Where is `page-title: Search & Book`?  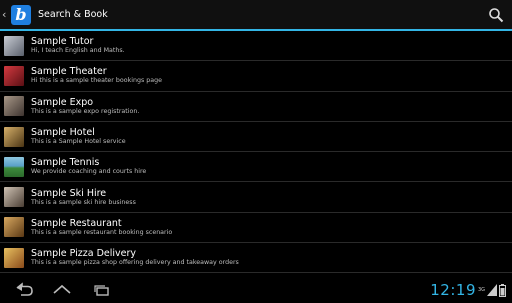 page-title: Search & Book is located at coordinates (73, 14).